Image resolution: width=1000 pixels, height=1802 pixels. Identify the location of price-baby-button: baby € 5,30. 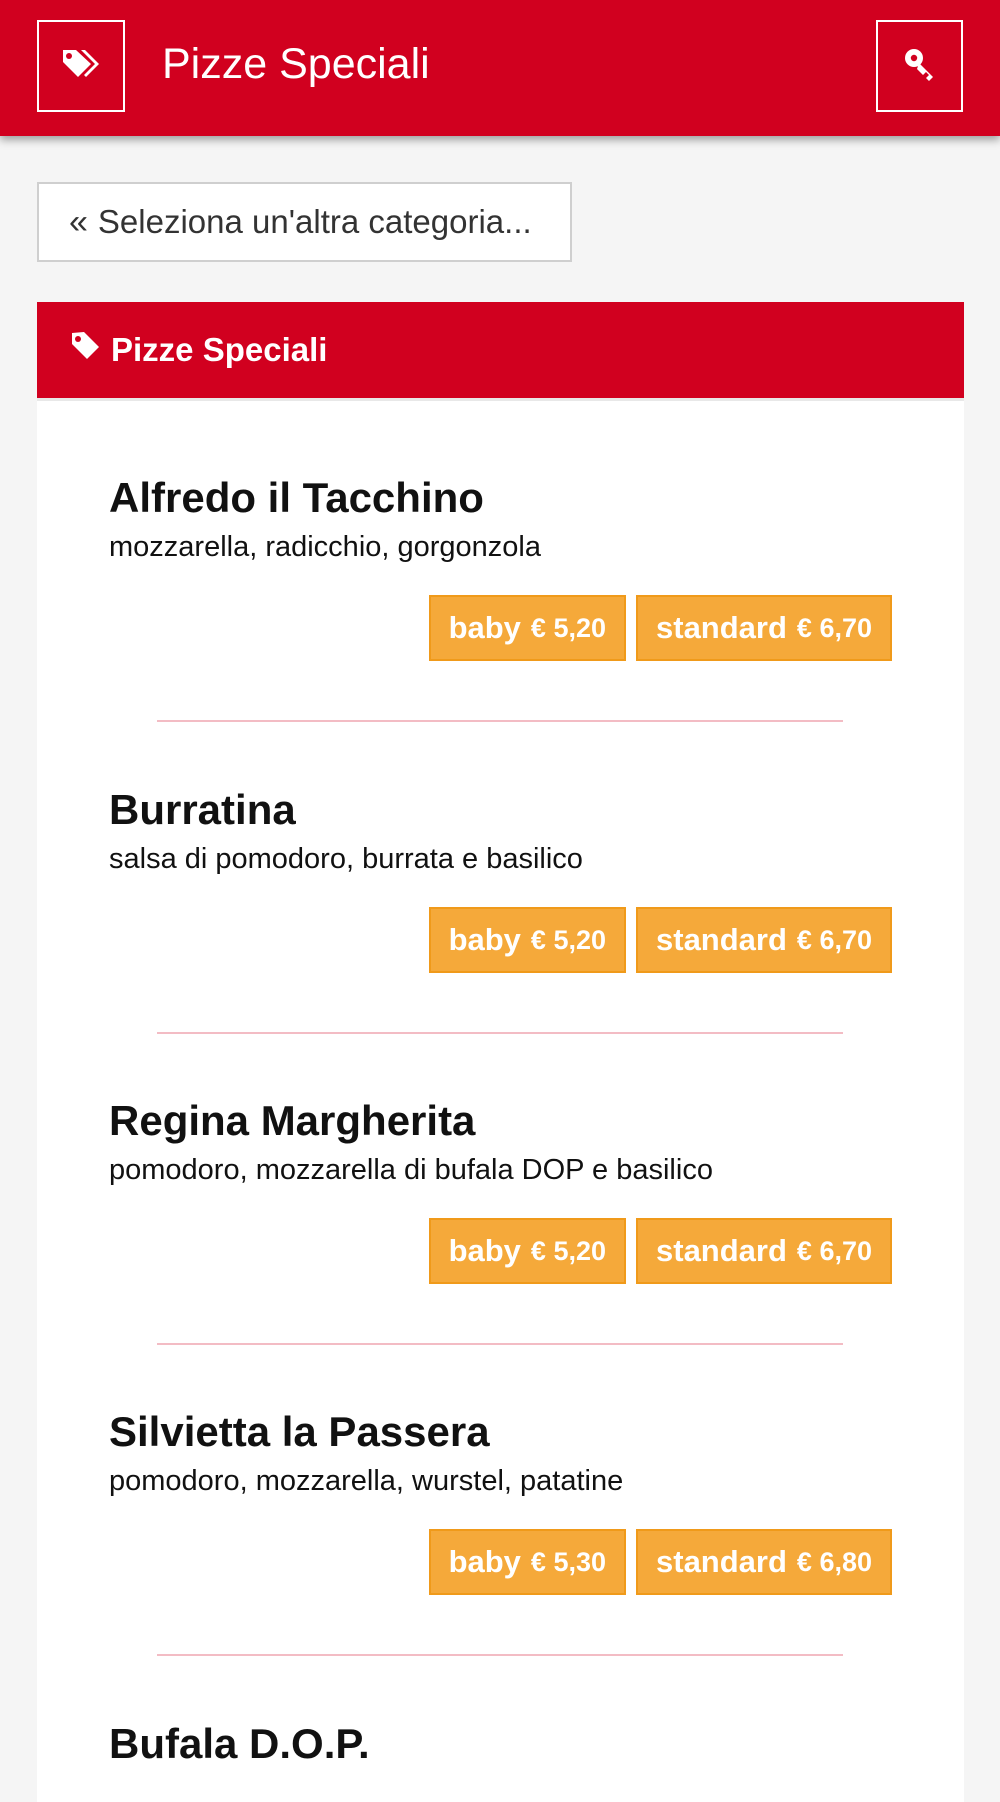
(527, 1562).